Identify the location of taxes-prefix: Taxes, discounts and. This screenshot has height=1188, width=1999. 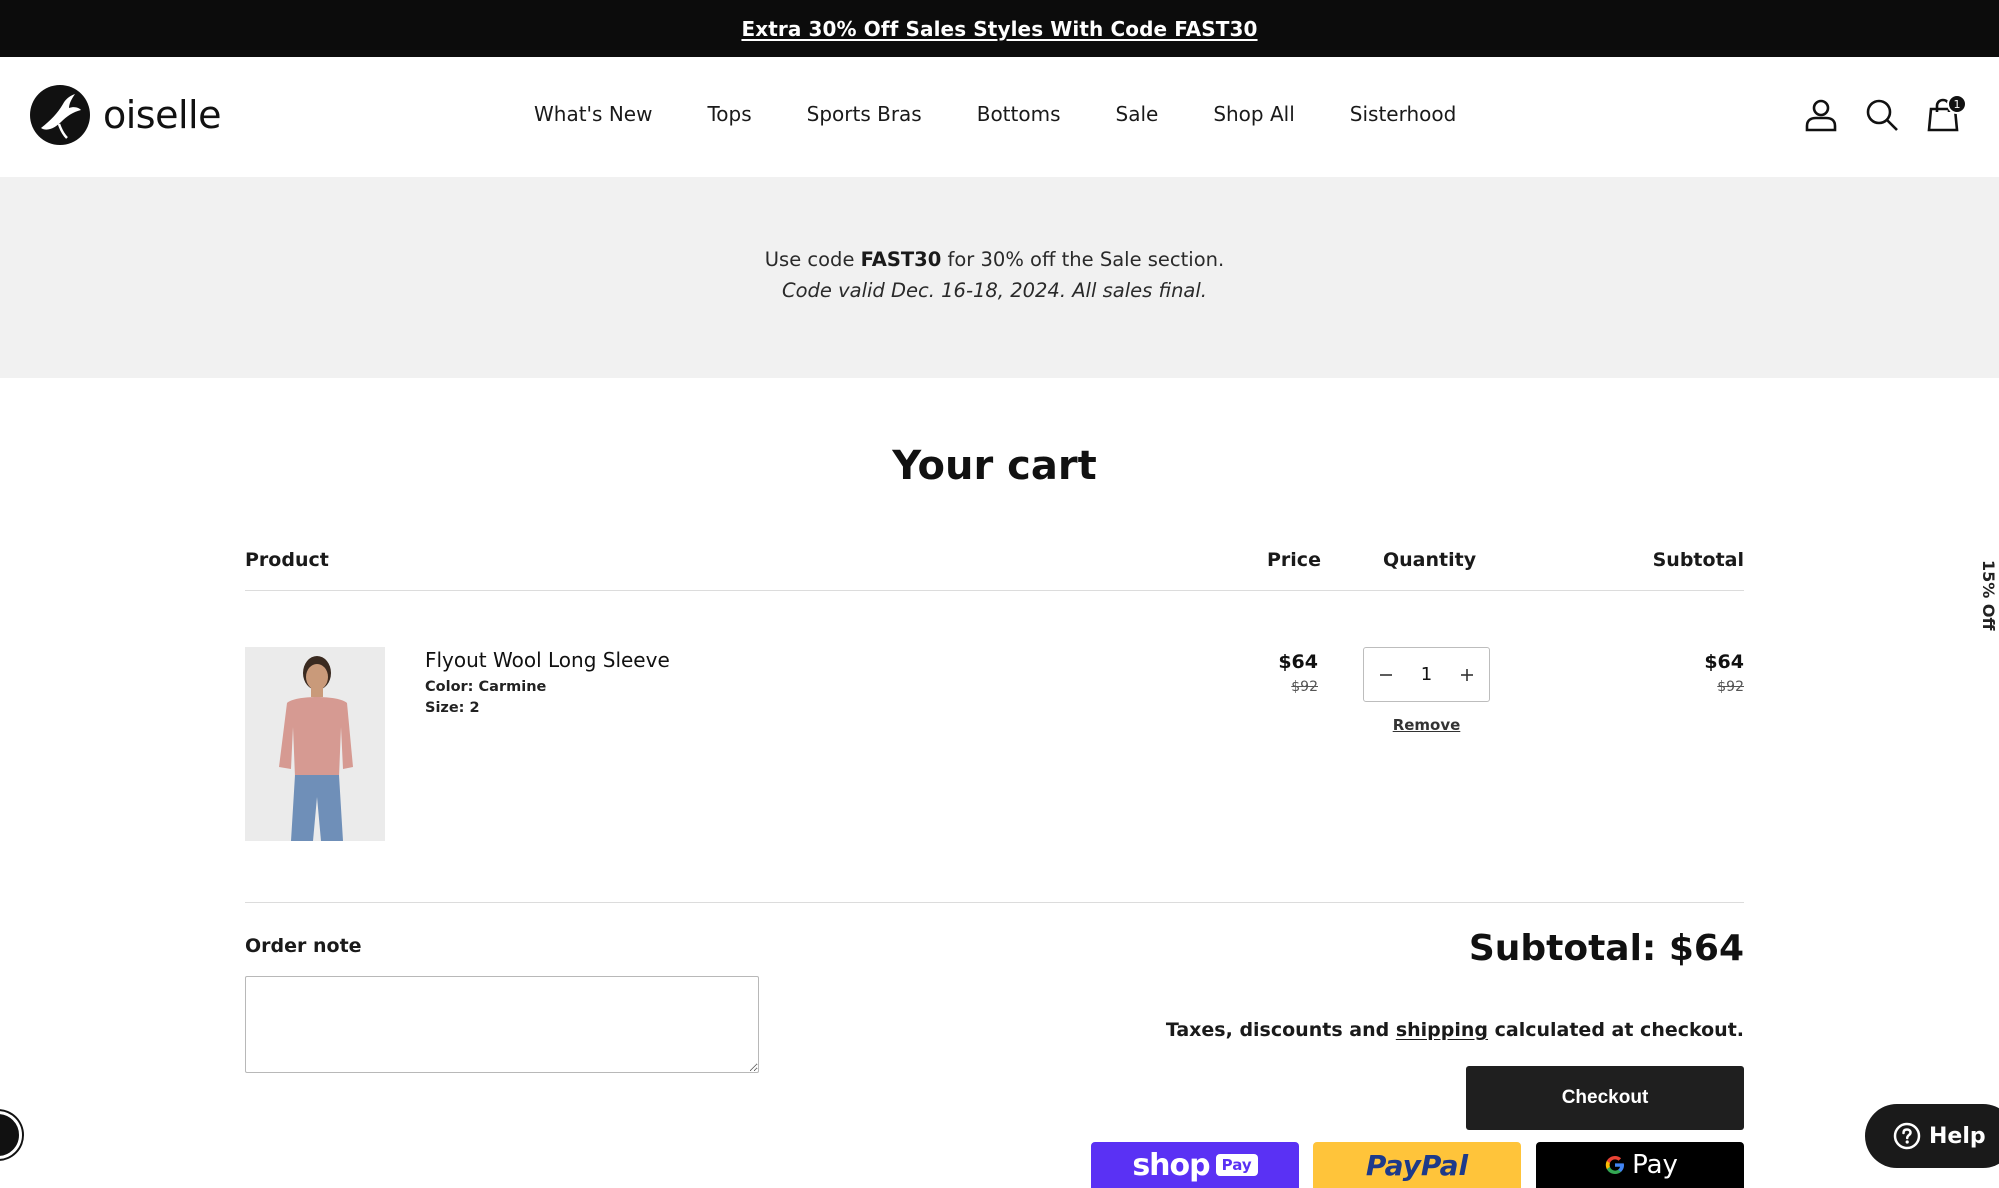
(1280, 1030).